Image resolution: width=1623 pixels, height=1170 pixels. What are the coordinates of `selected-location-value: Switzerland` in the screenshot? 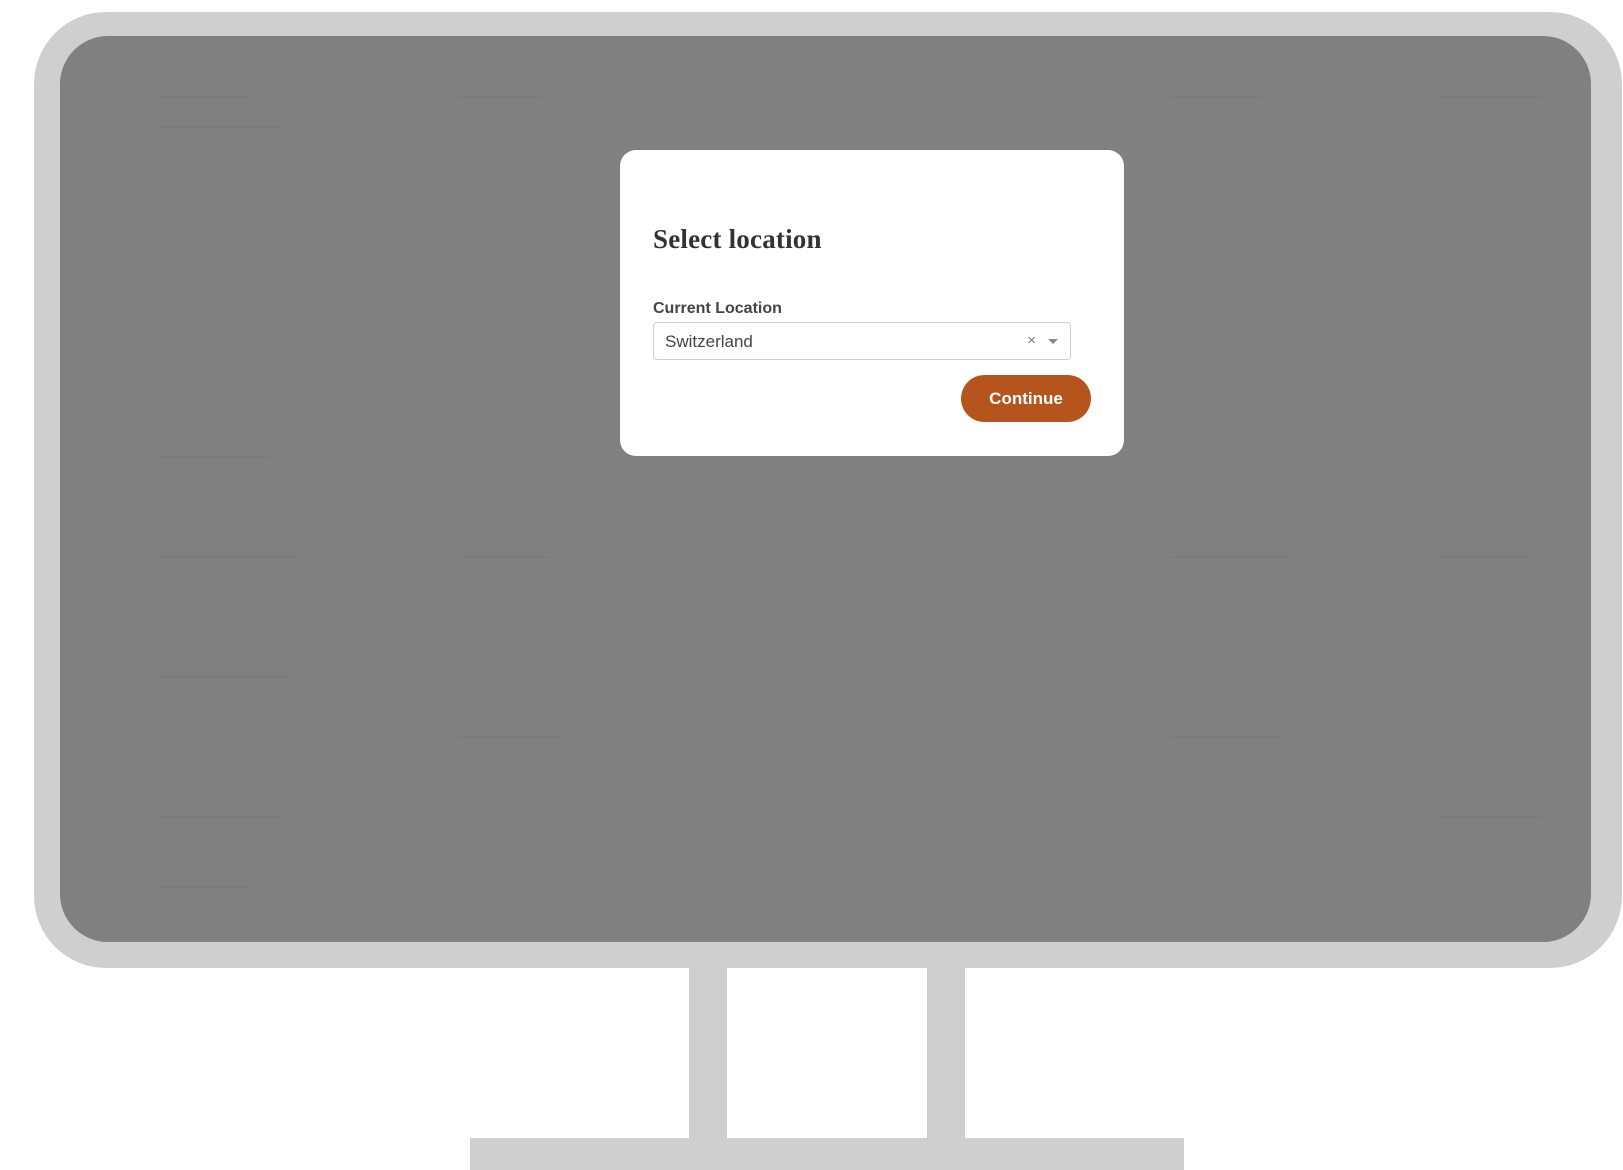 It's located at (709, 341).